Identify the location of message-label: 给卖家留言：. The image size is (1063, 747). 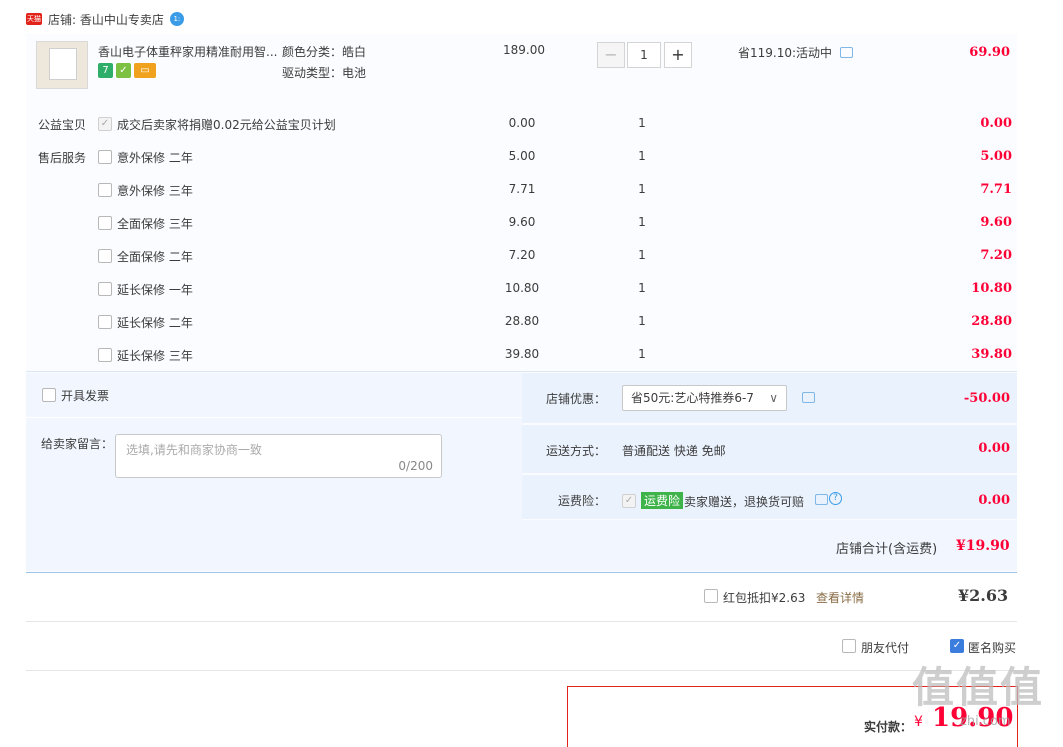
(77, 444).